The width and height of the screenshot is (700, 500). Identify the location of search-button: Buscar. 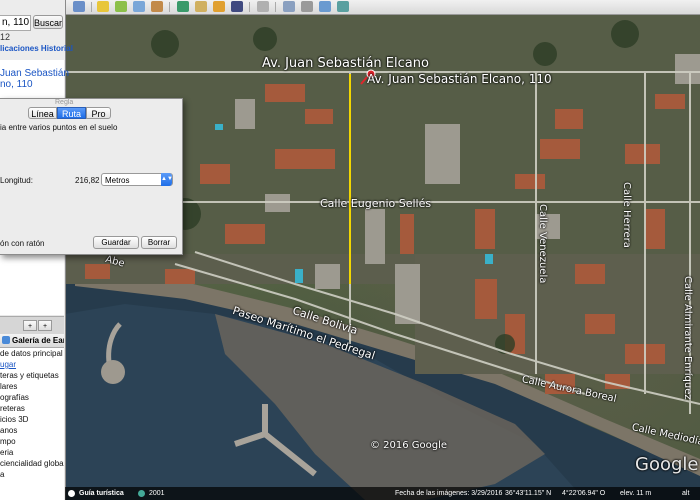
(48, 22).